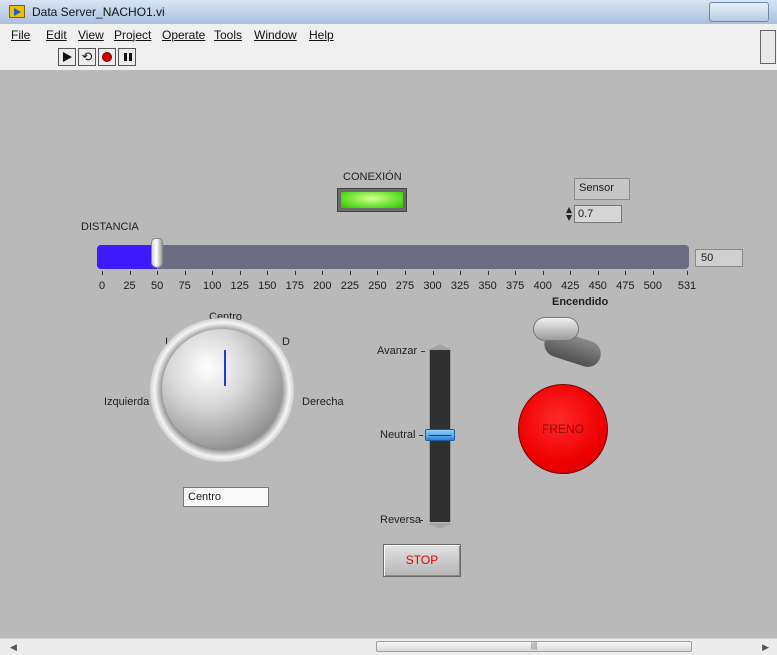  I want to click on distancia-label: DISTANCIA, so click(110, 227).